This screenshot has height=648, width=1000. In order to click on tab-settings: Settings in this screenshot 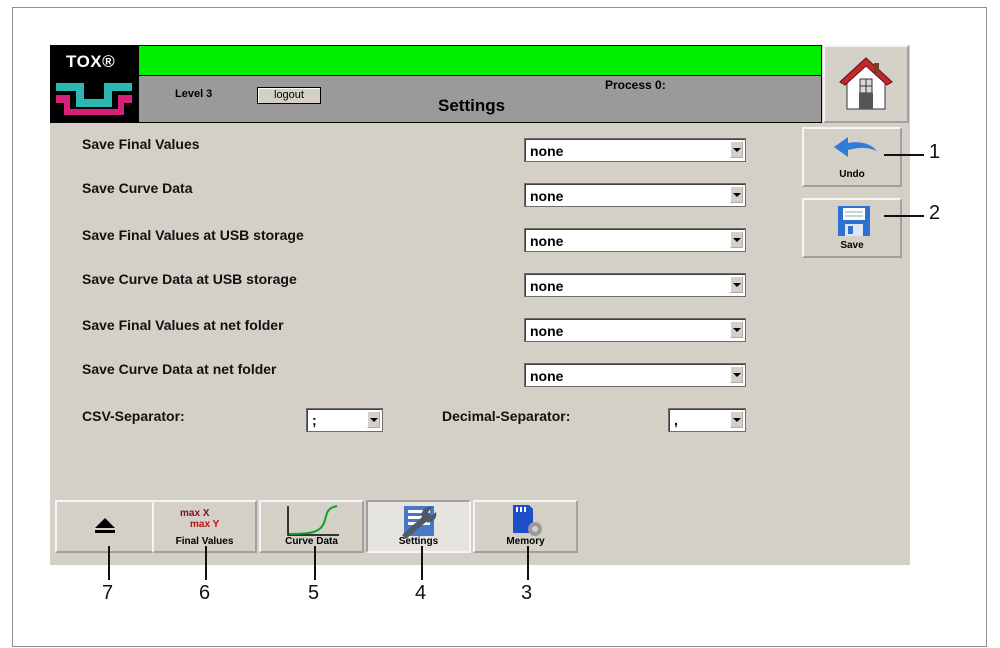, I will do `click(418, 526)`.